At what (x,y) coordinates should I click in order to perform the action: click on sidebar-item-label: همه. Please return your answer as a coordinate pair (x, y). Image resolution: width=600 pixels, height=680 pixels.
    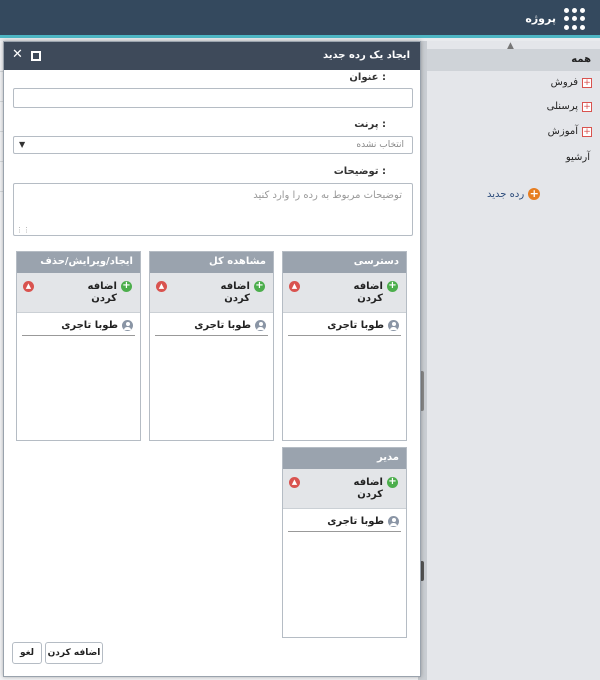
    Looking at the image, I should click on (581, 59).